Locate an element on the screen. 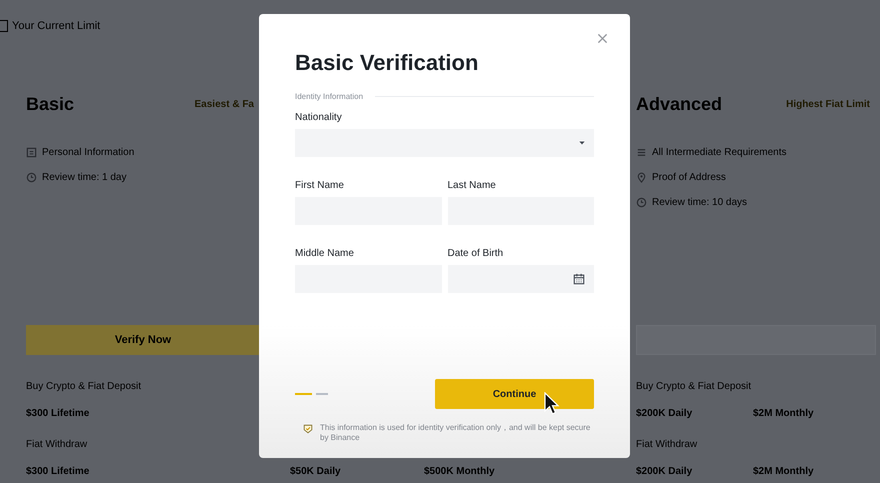 The height and width of the screenshot is (483, 880). field-label: Last Name is located at coordinates (472, 185).